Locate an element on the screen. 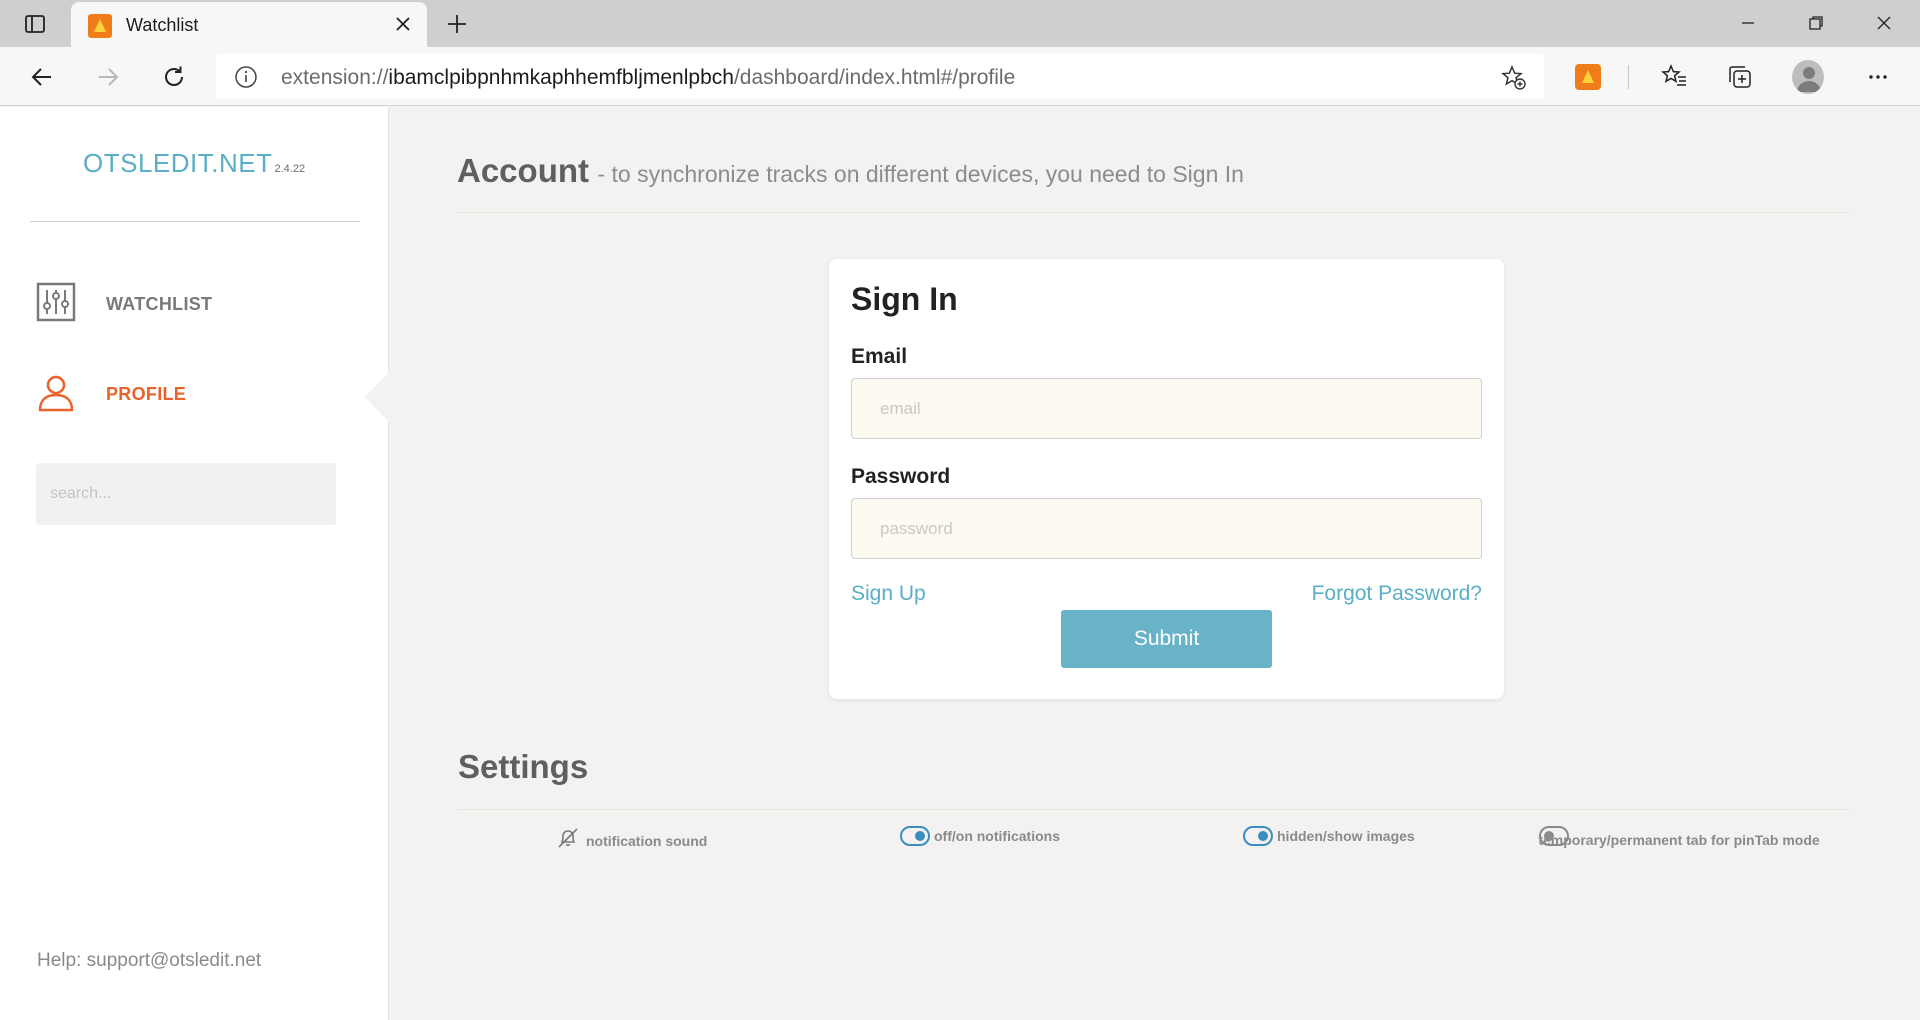  setting-label: notification sound is located at coordinates (647, 840).